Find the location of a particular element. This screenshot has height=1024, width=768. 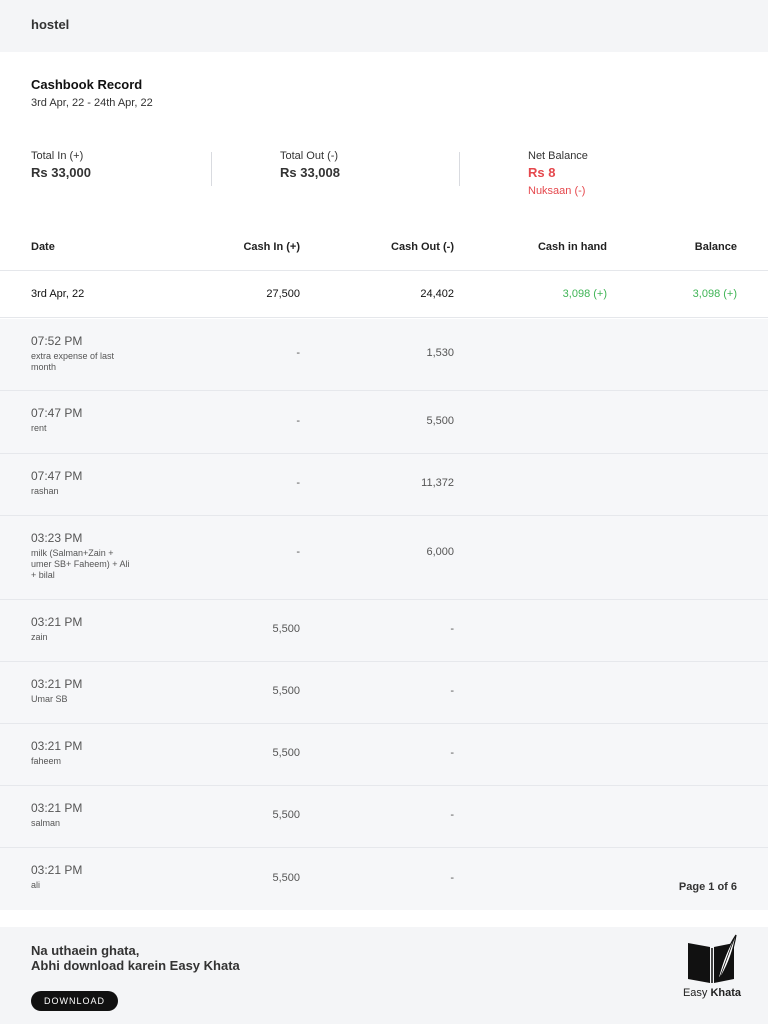

total-in-summary: Total In (+) Rs 33,000 is located at coordinates (61, 165).